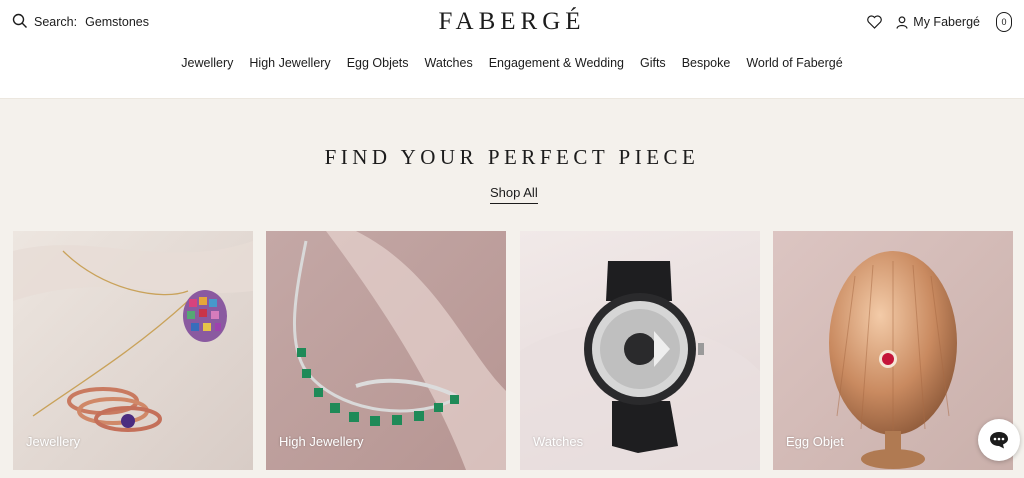 Image resolution: width=1024 pixels, height=478 pixels. What do you see at coordinates (653, 63) in the screenshot?
I see `nav-gifts: Gifts` at bounding box center [653, 63].